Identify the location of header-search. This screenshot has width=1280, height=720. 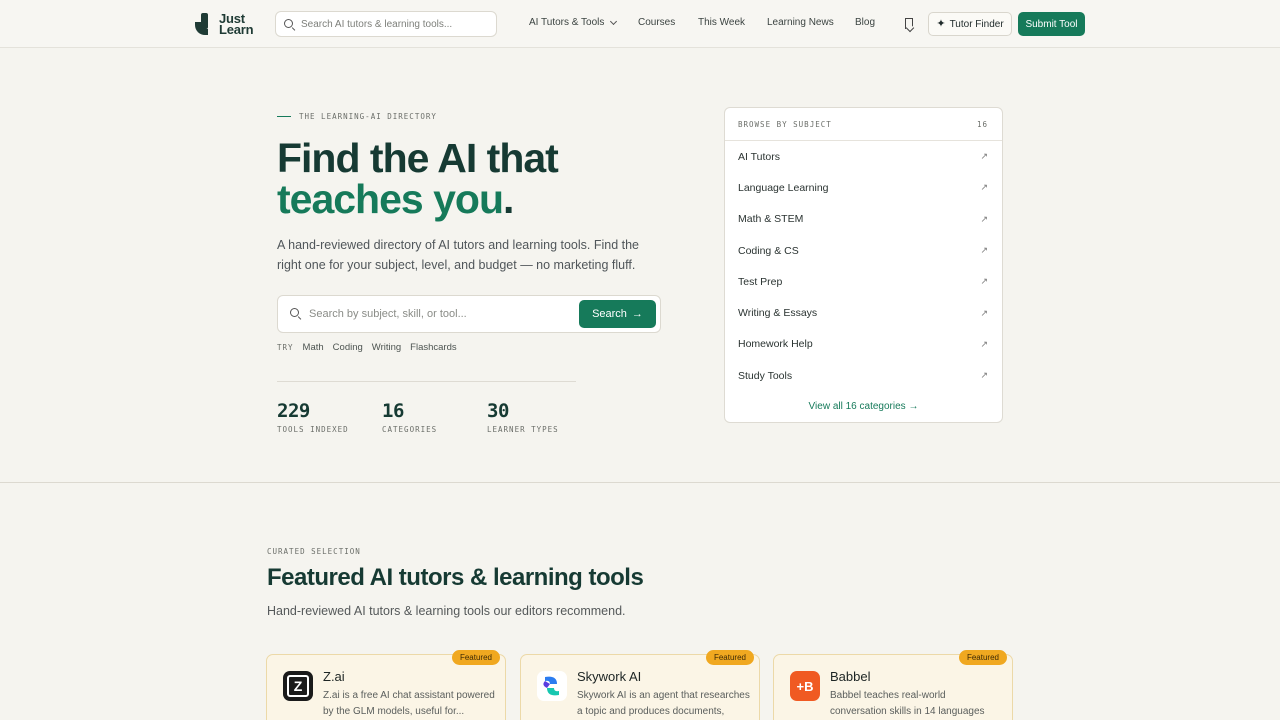
(386, 24).